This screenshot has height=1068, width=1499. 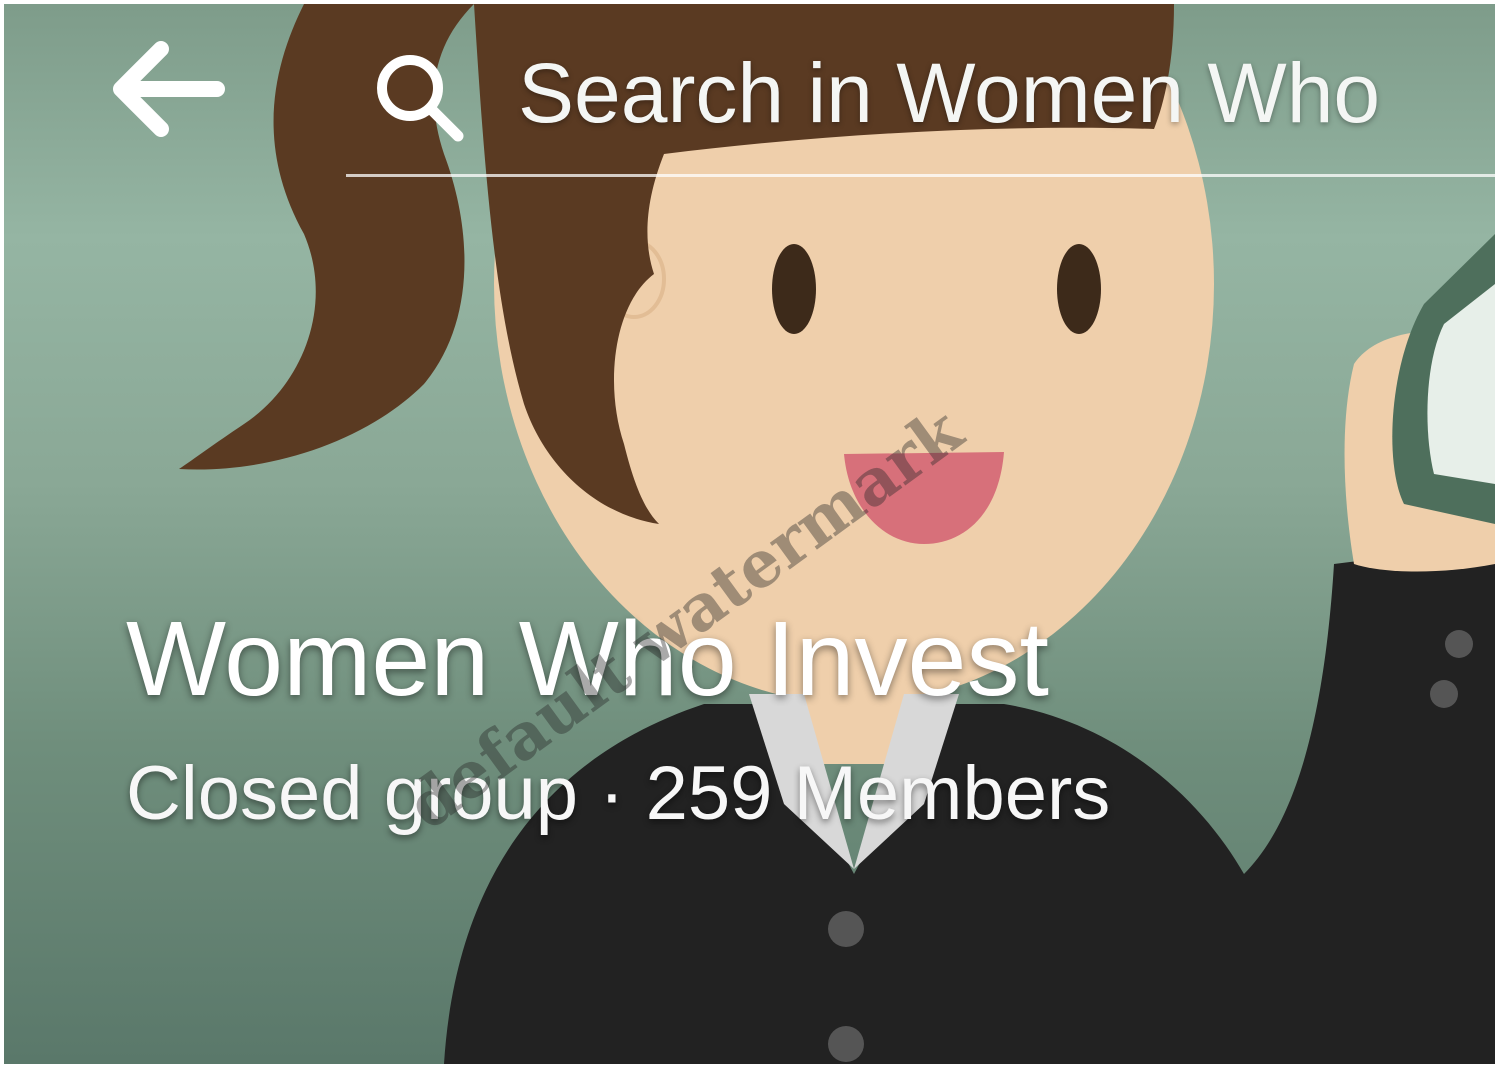 I want to click on group-privacy: Closed group, so click(x=352, y=793).